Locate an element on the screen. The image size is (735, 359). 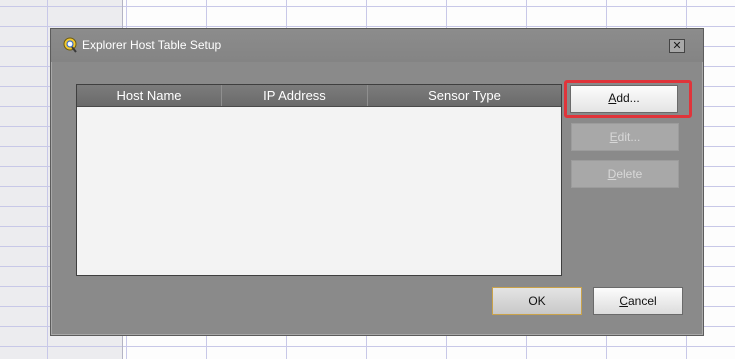
delete-accelerator: D is located at coordinates (612, 174).